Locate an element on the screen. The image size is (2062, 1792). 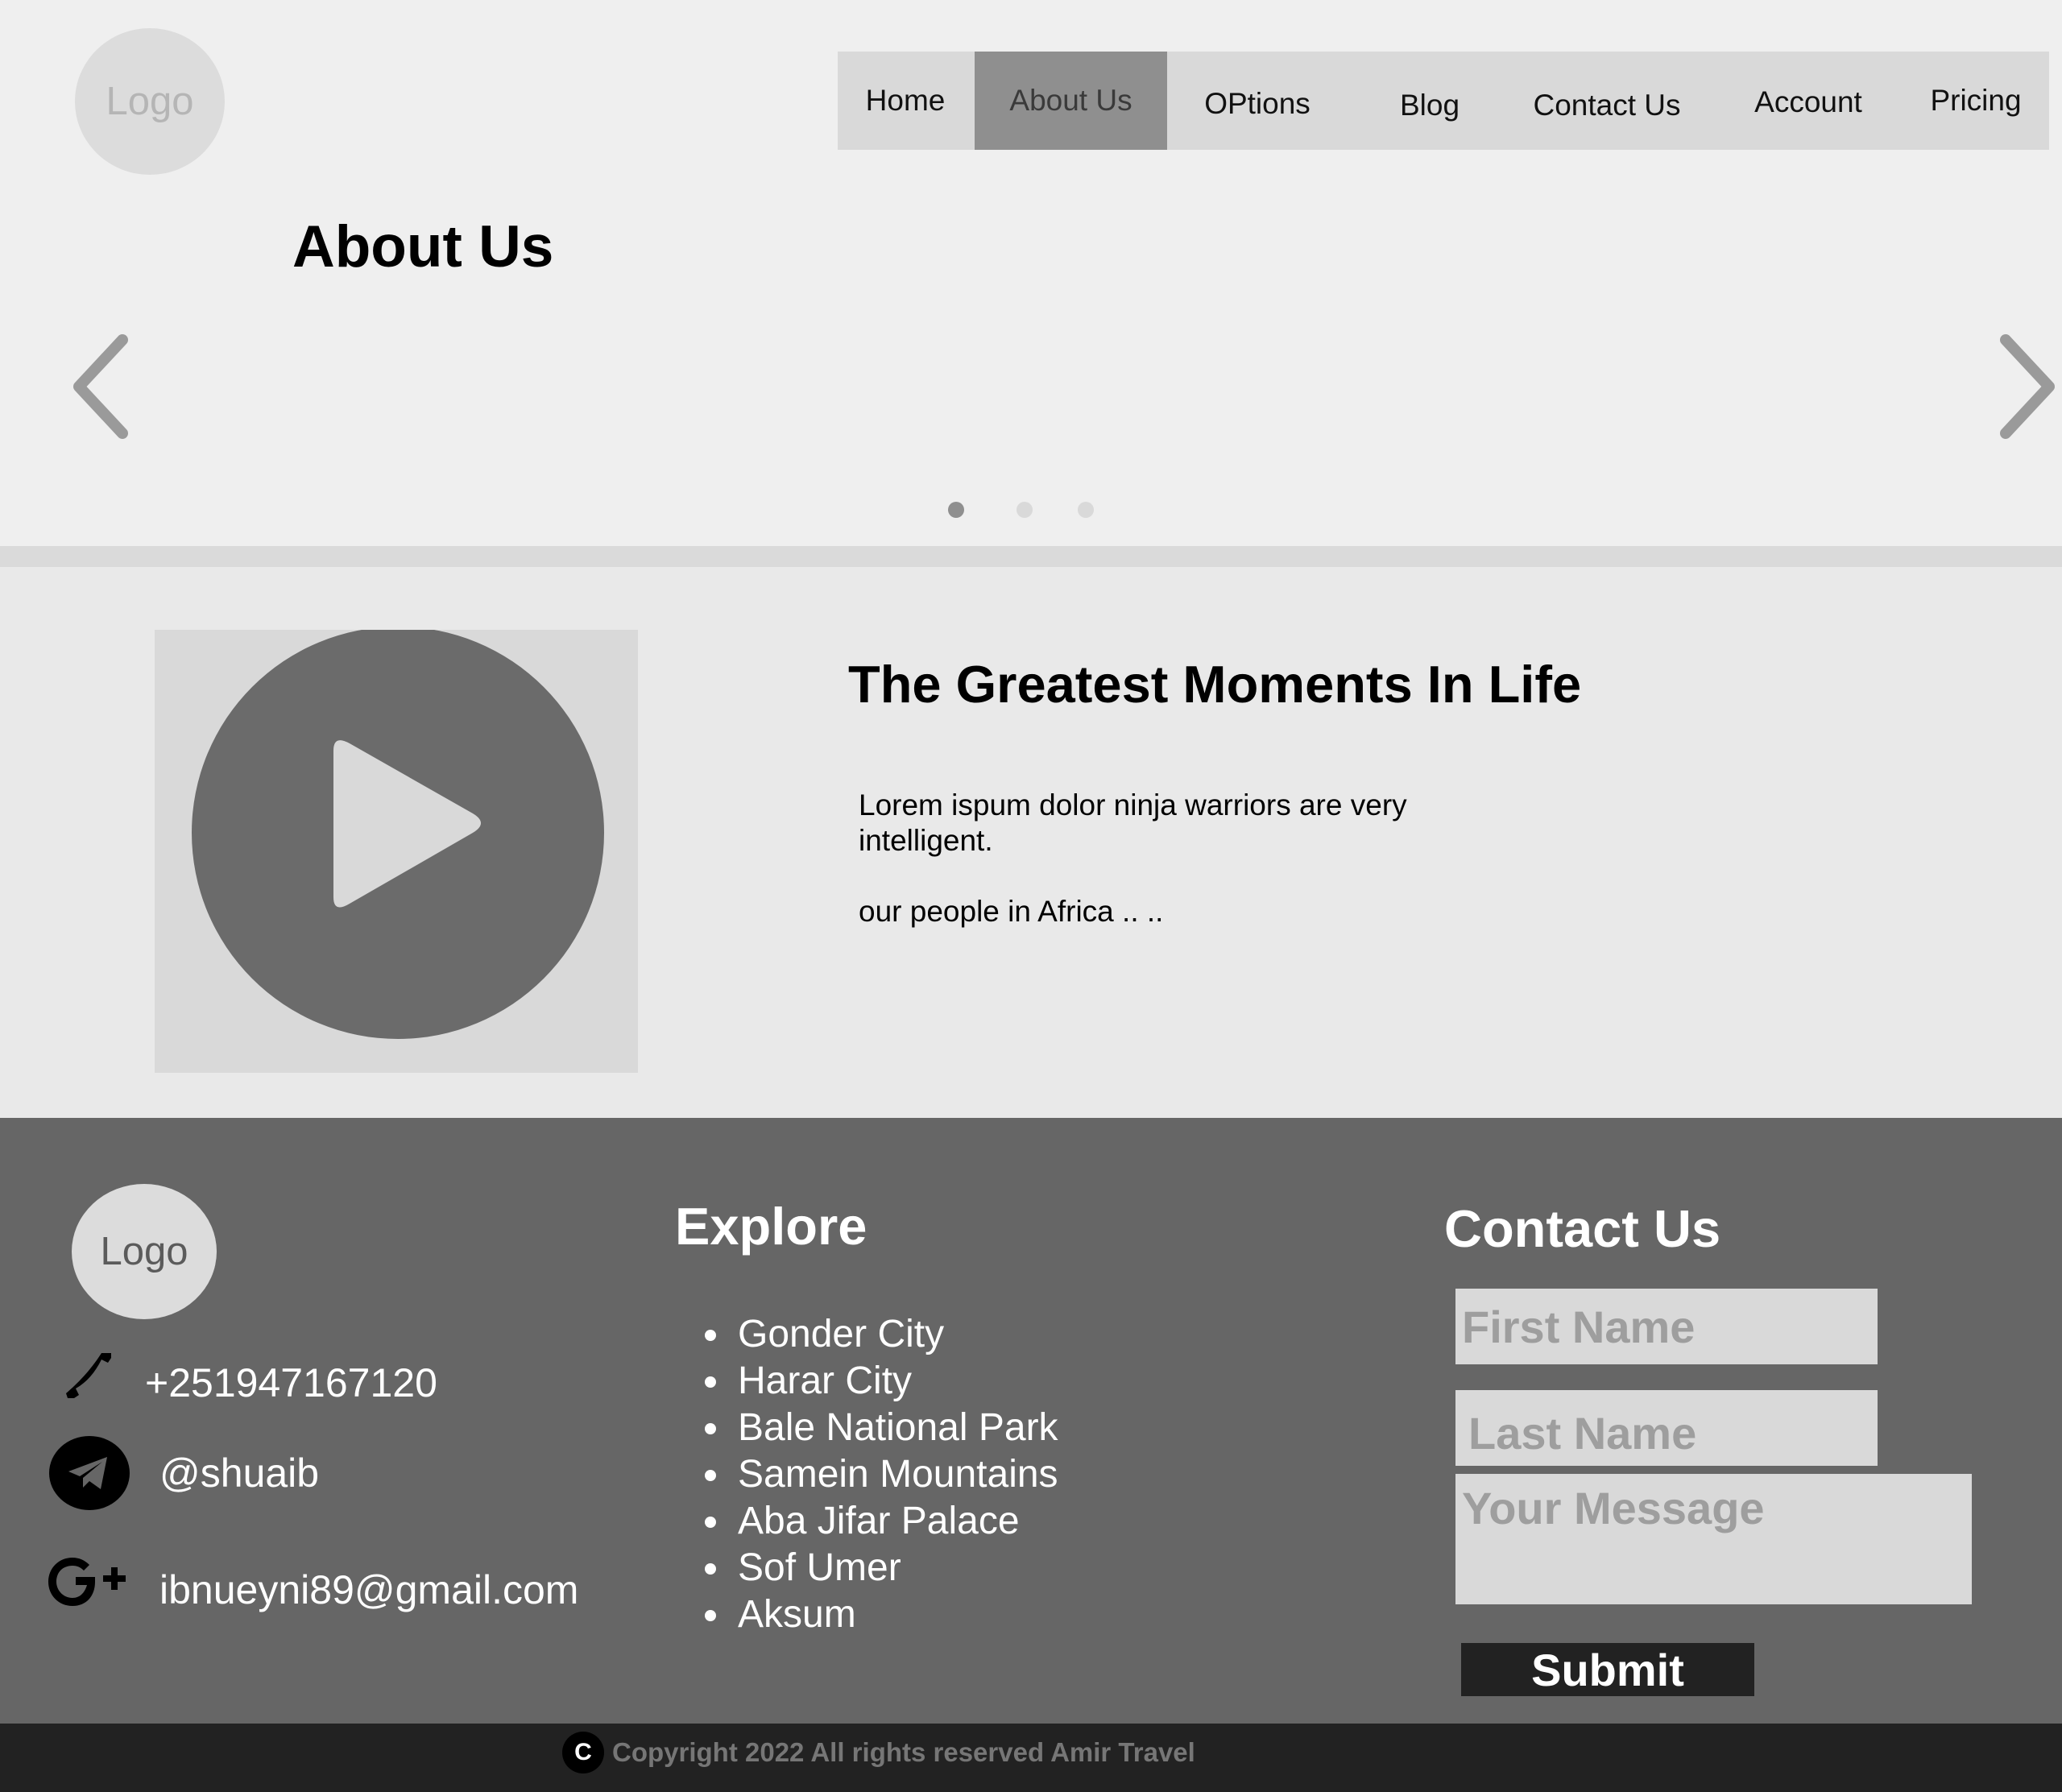
nav-account: Account is located at coordinates (1808, 102).